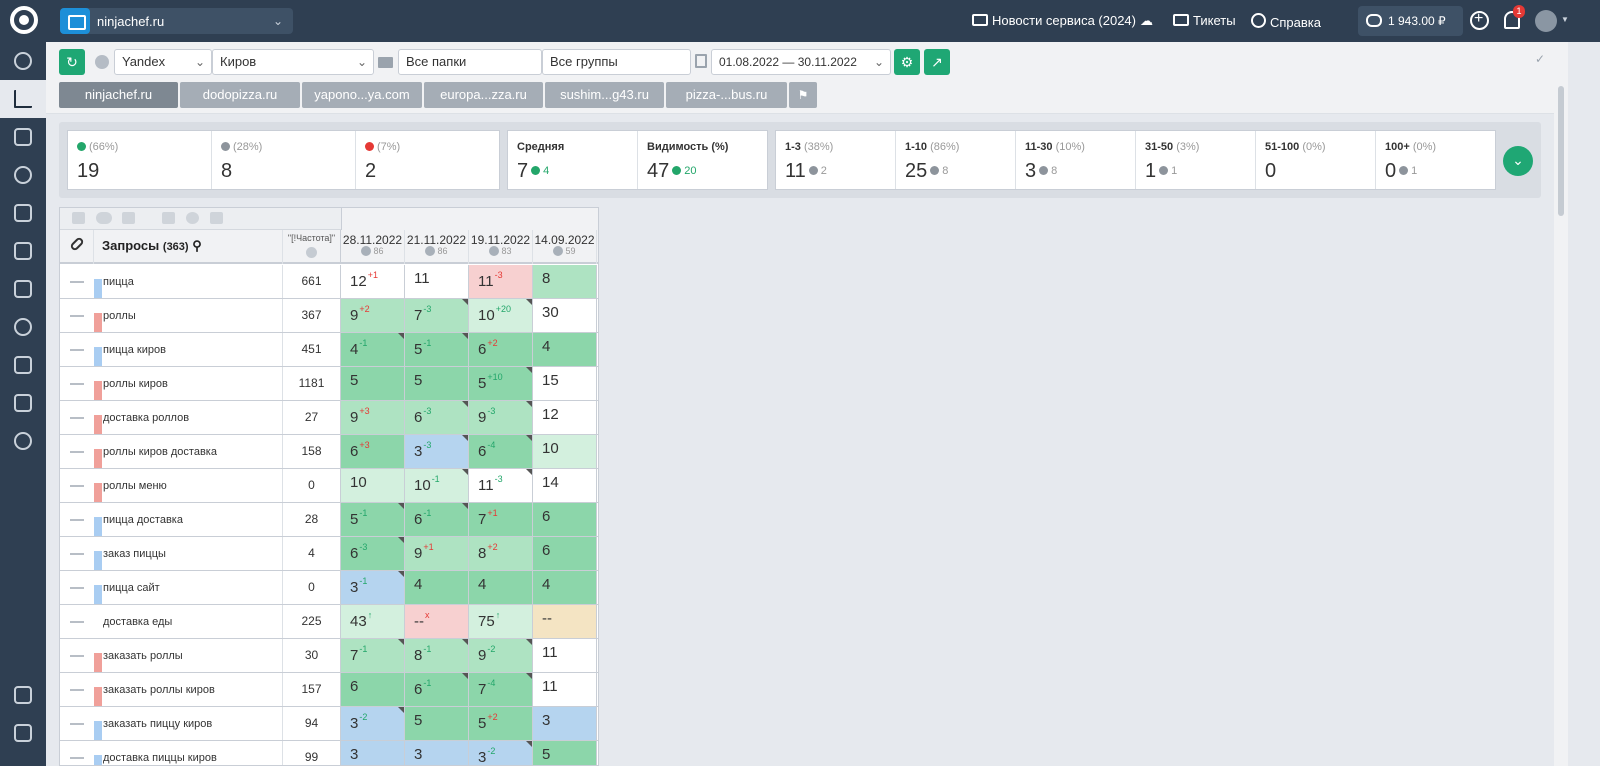 The width and height of the screenshot is (1600, 766). What do you see at coordinates (803, 95) in the screenshot?
I see `flag-icon: ⚑` at bounding box center [803, 95].